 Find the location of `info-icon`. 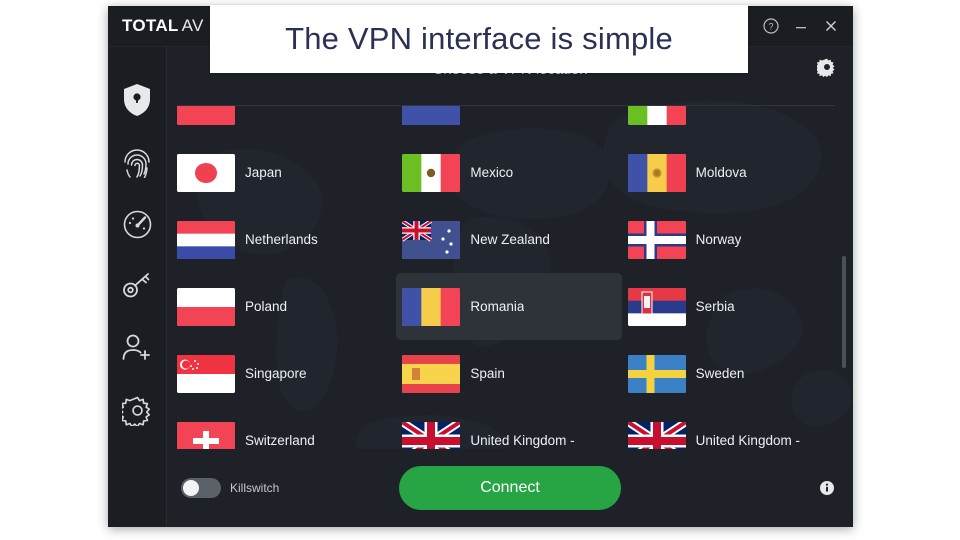

info-icon is located at coordinates (827, 488).